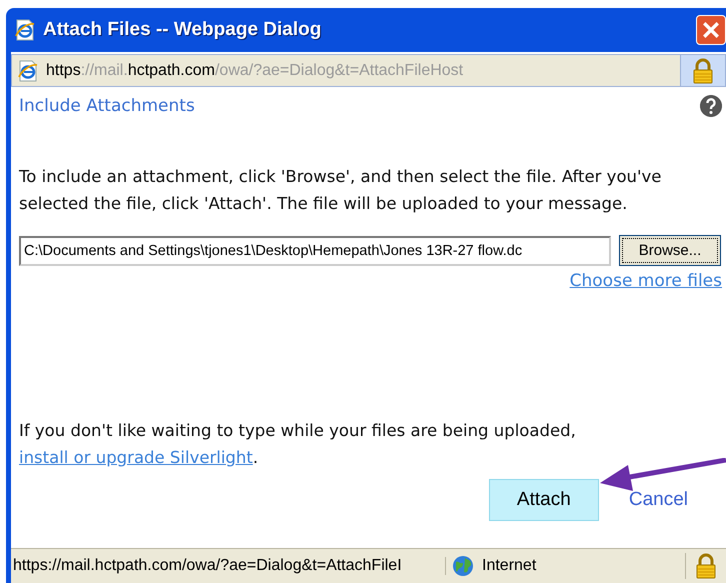 The width and height of the screenshot is (726, 583). Describe the element at coordinates (340, 190) in the screenshot. I see `instructions-text: To include an attachment, click 'Browse', and then select the file. After you've selected the file, click 'Attach'. The file will be uploaded to your message.` at that location.